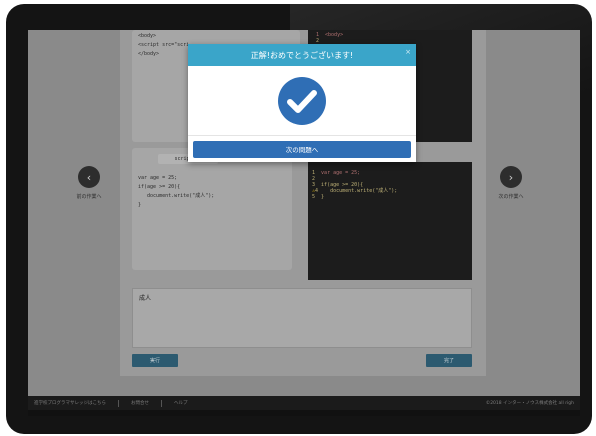 This screenshot has width=596, height=436. I want to click on footer-link: ヘルプ, so click(181, 403).